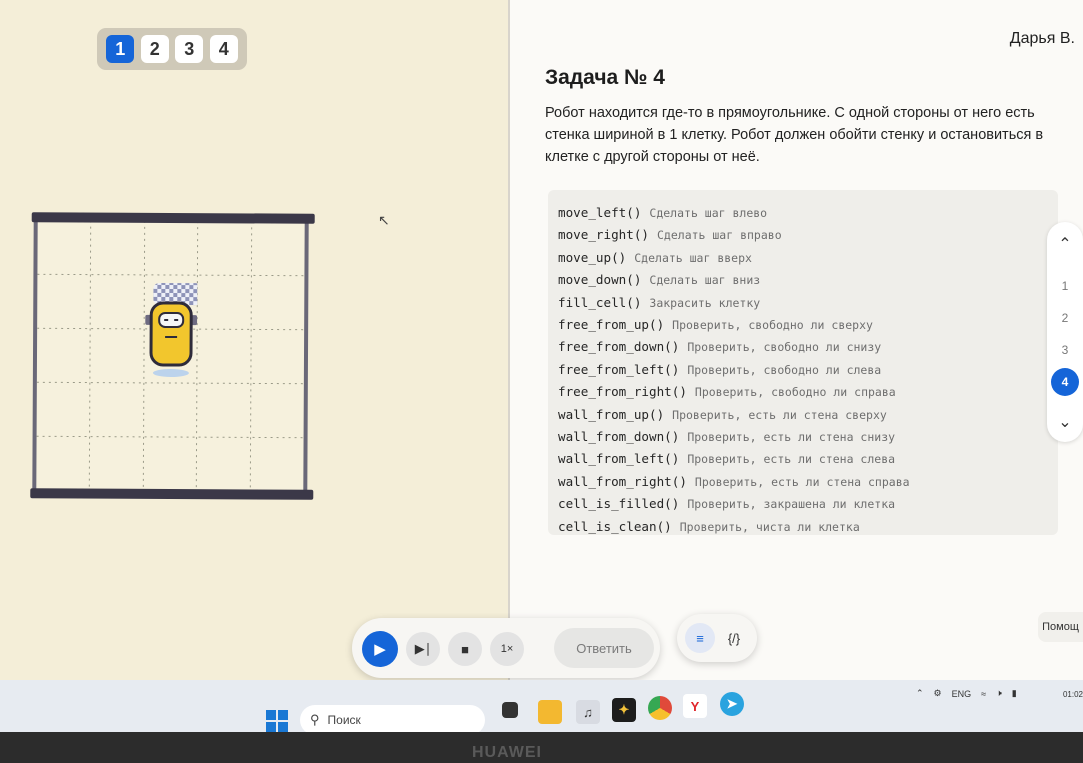 The height and width of the screenshot is (763, 1083). I want to click on command-line: move_left() Сделать шаг влево, so click(803, 213).